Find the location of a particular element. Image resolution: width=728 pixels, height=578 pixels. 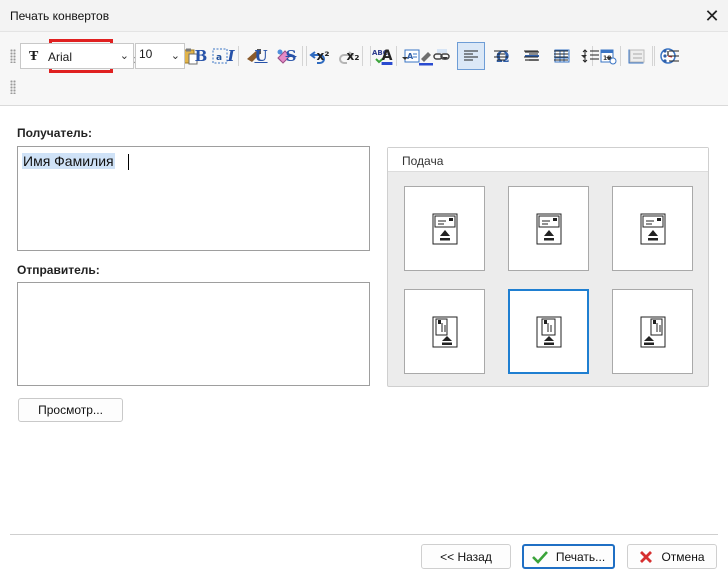

line-spacing-icon is located at coordinates (590, 56).